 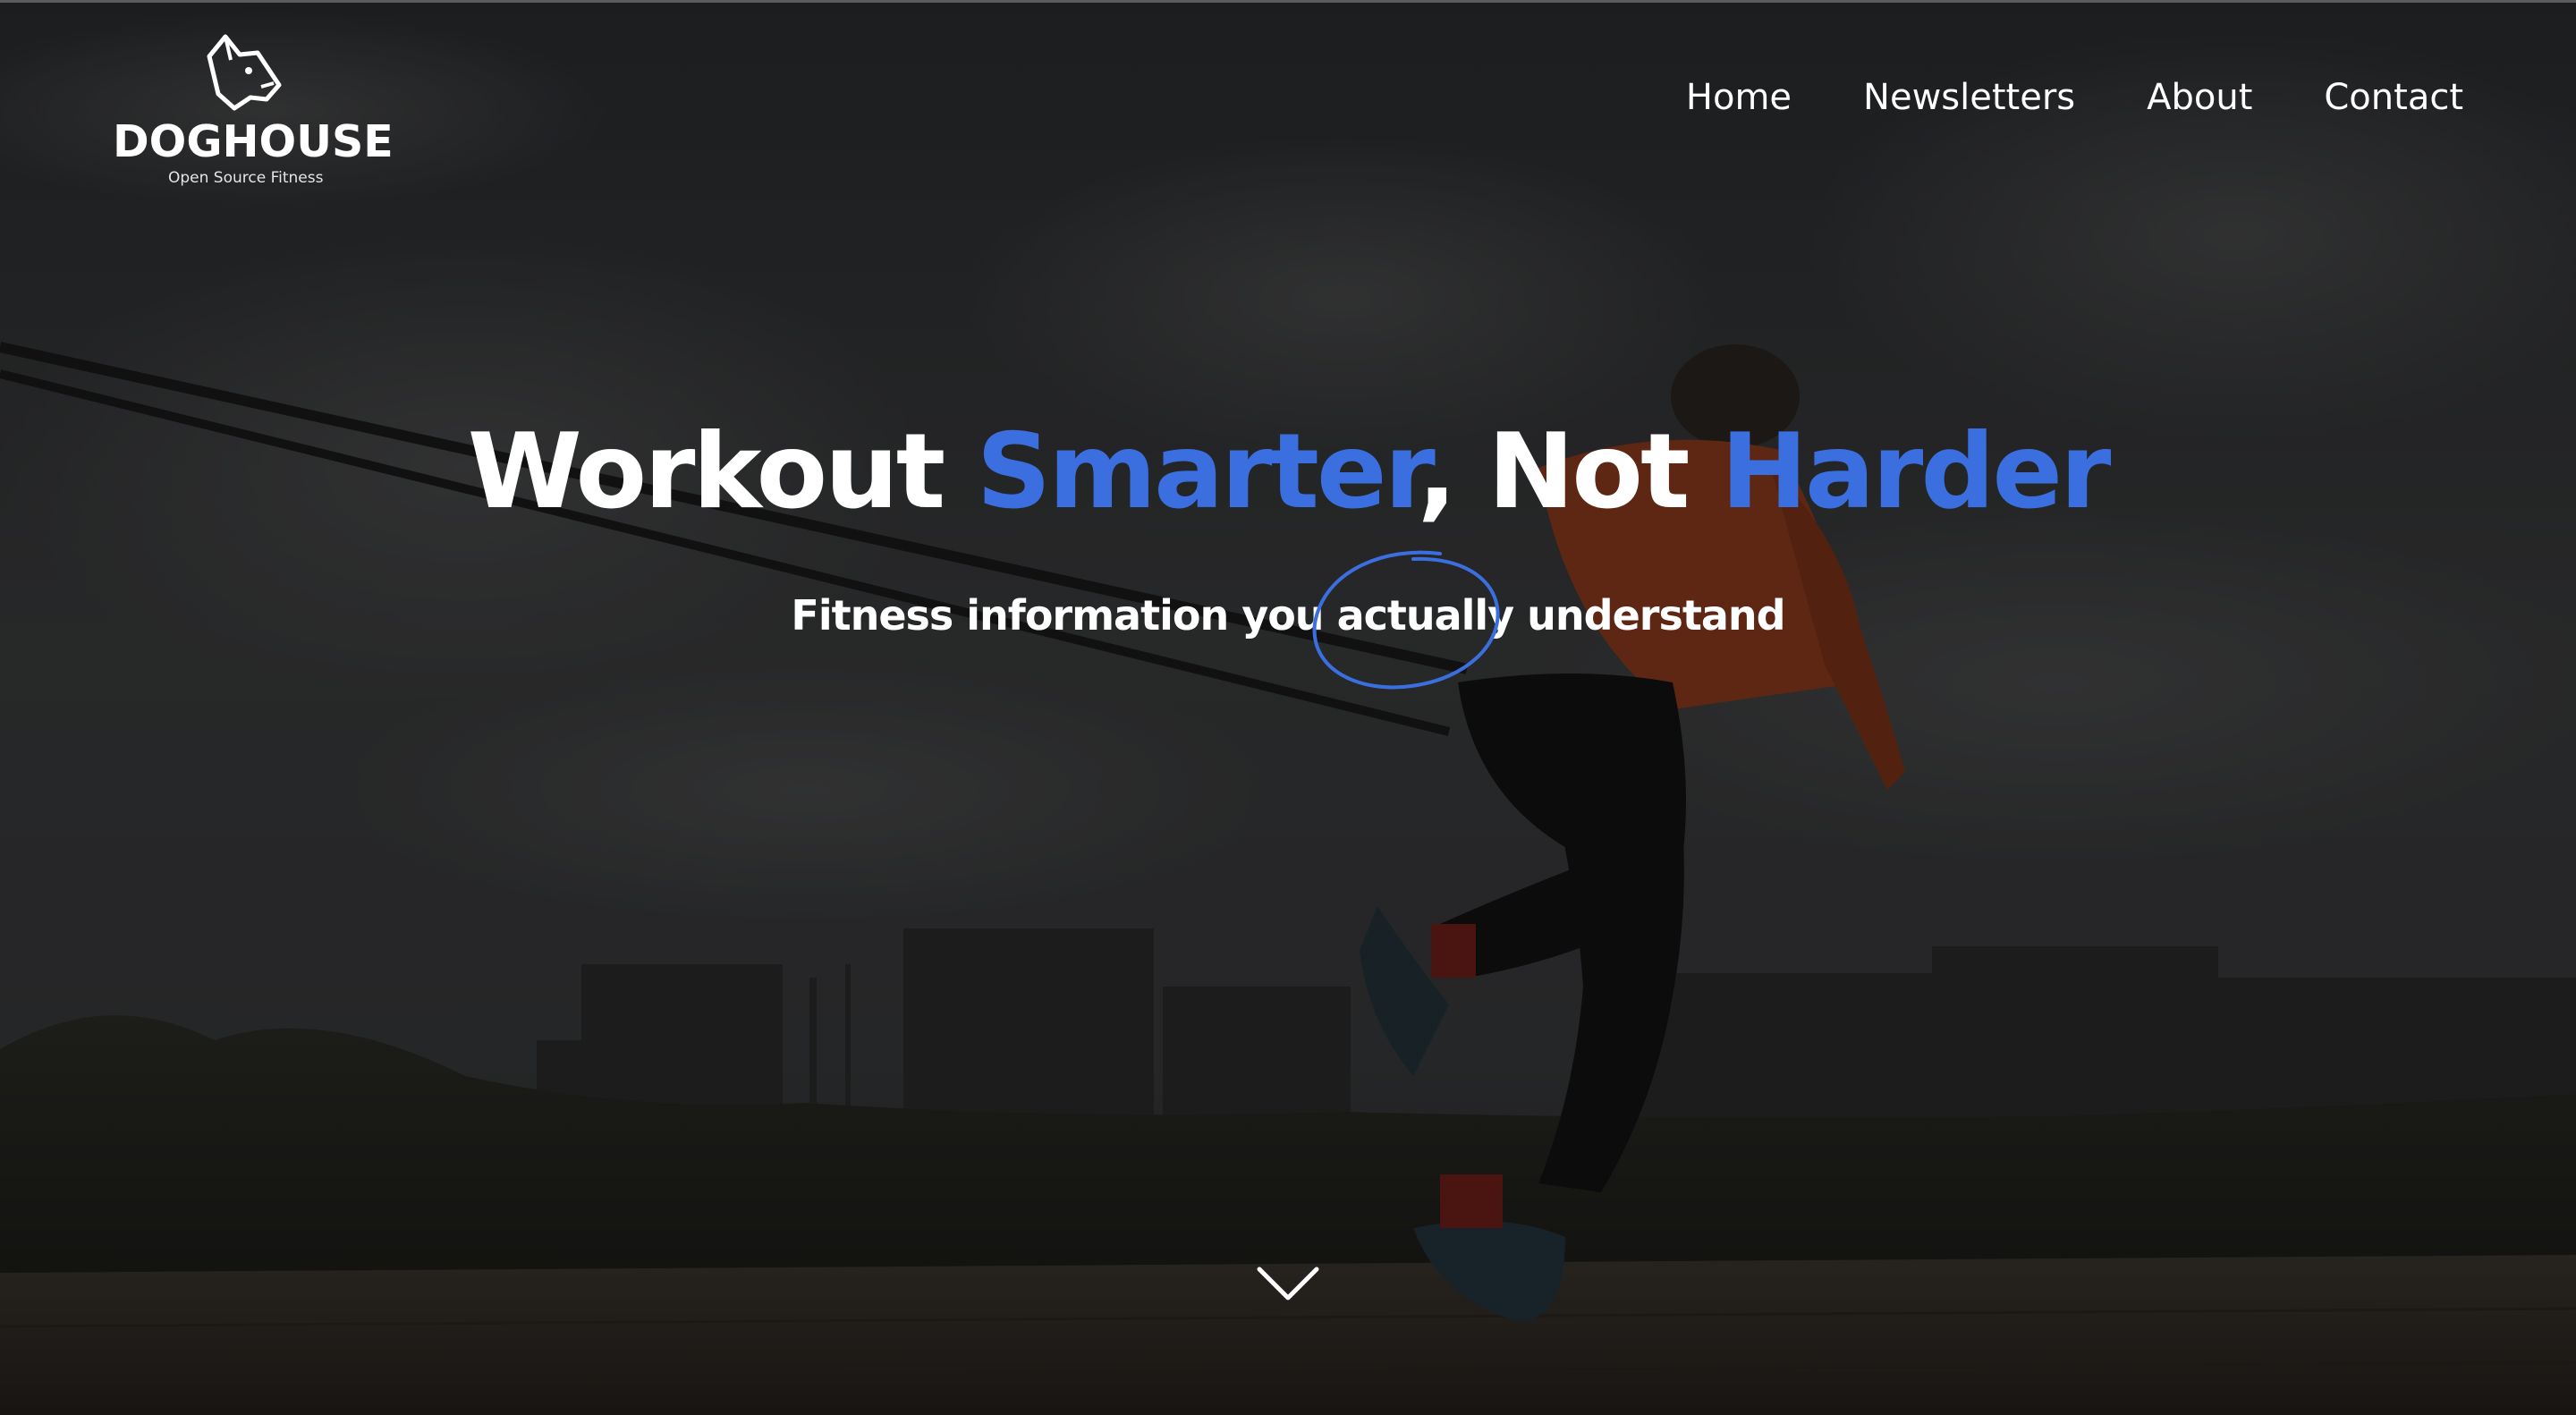 I want to click on nav-link-newsletters: Newsletters, so click(x=1969, y=98).